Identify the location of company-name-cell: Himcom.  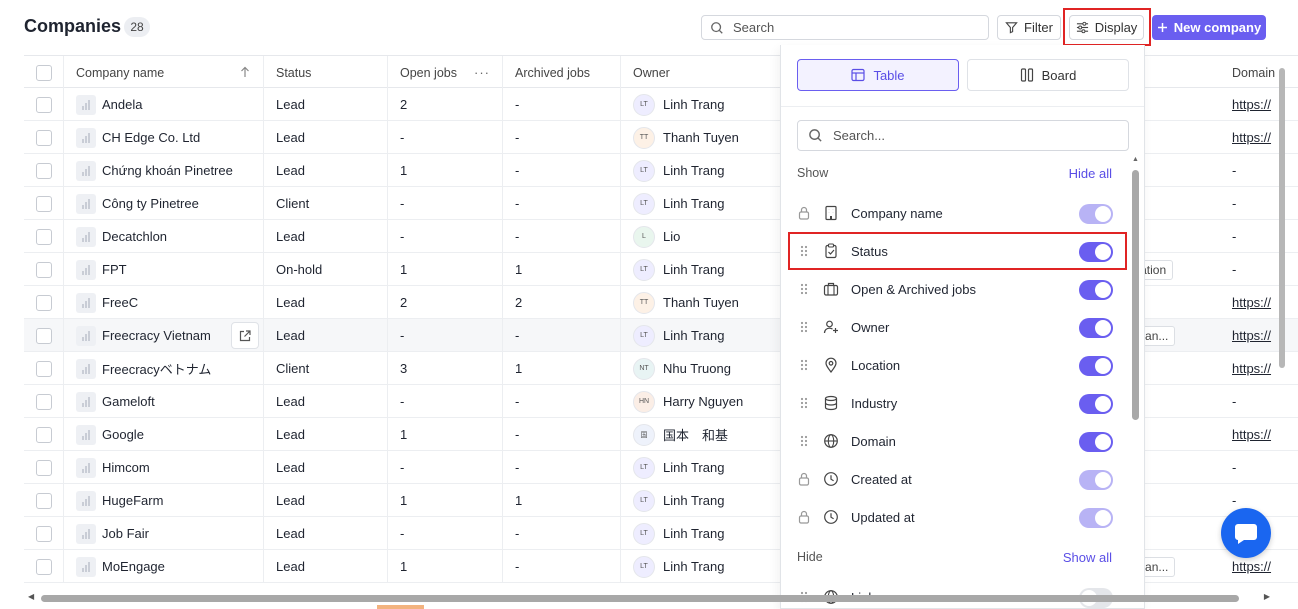
(164, 467).